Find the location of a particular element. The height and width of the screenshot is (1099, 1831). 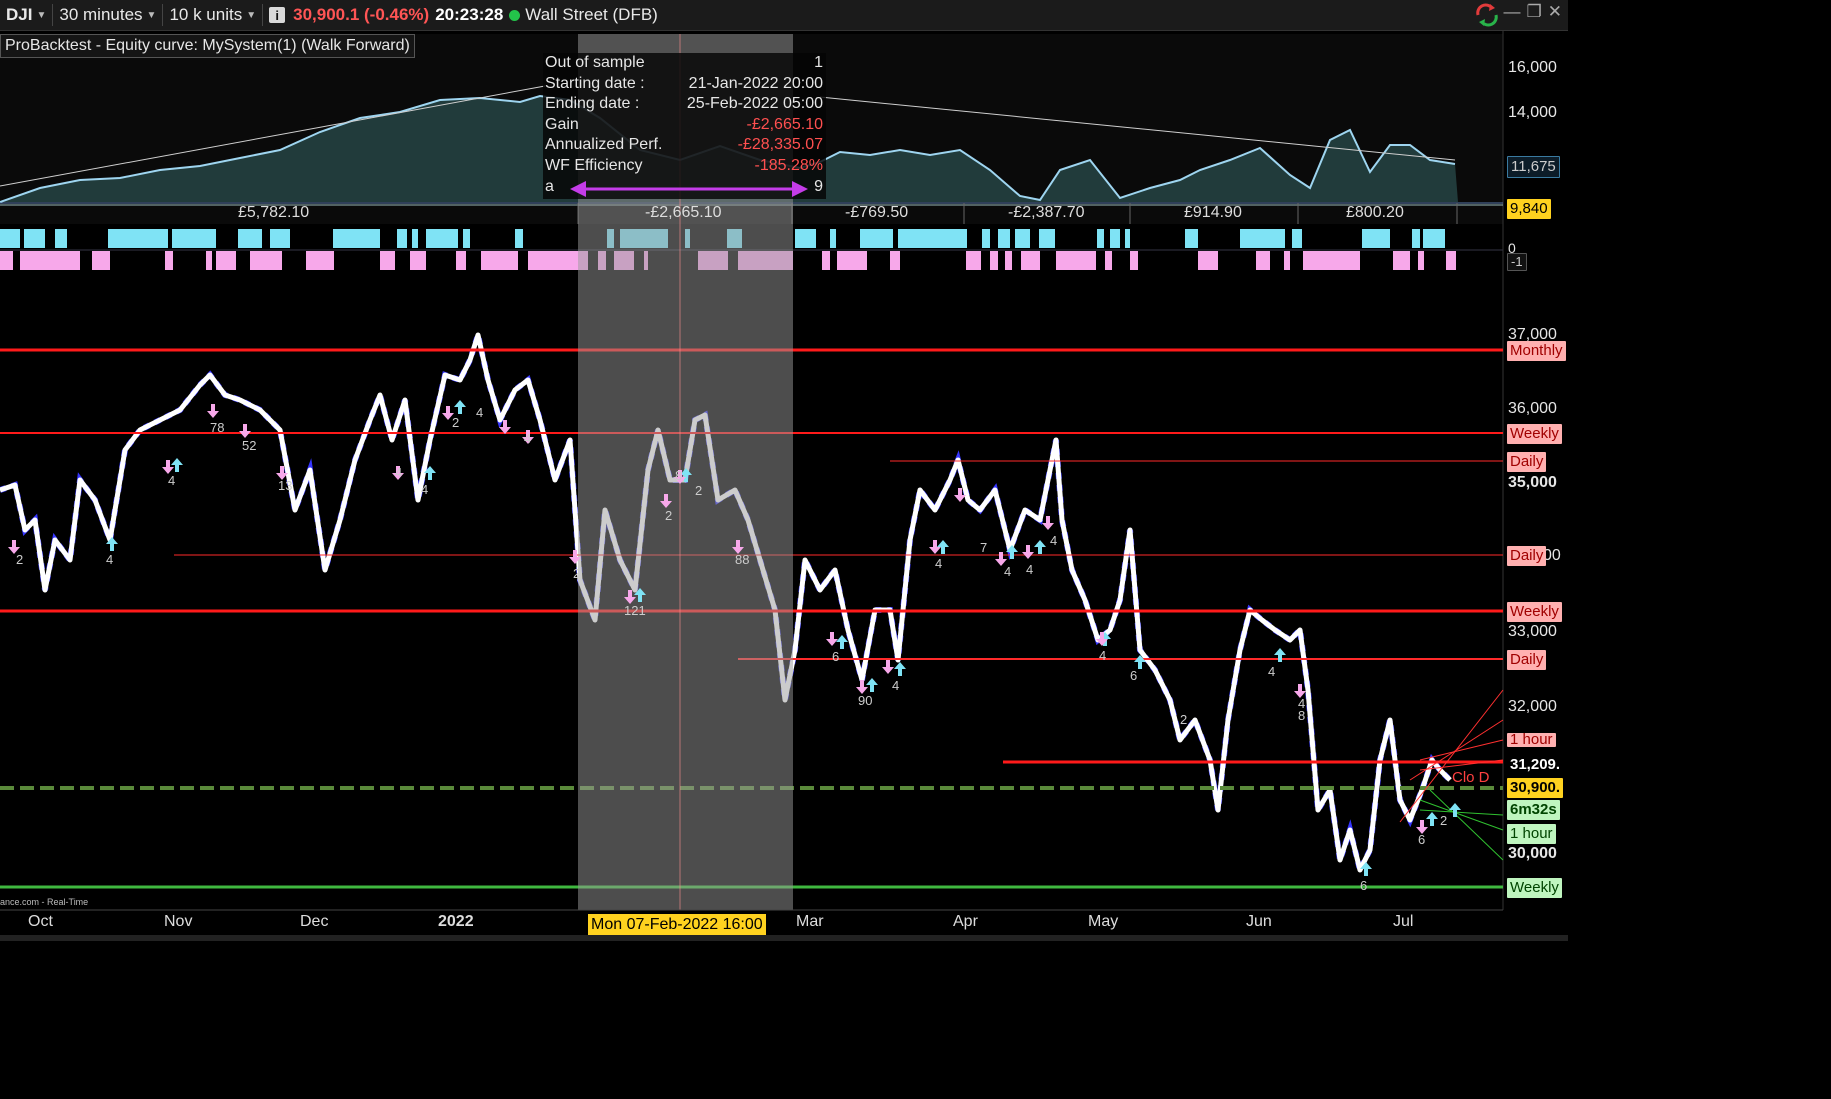

crosshair-date: Mon 07-Feb-2022 16:00 is located at coordinates (677, 925).